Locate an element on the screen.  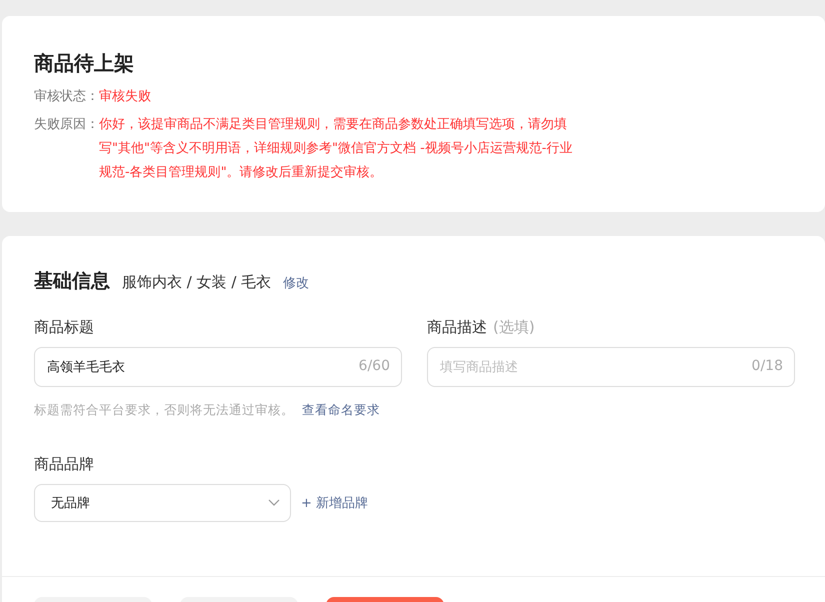
field-value: 审核失败 is located at coordinates (125, 97).